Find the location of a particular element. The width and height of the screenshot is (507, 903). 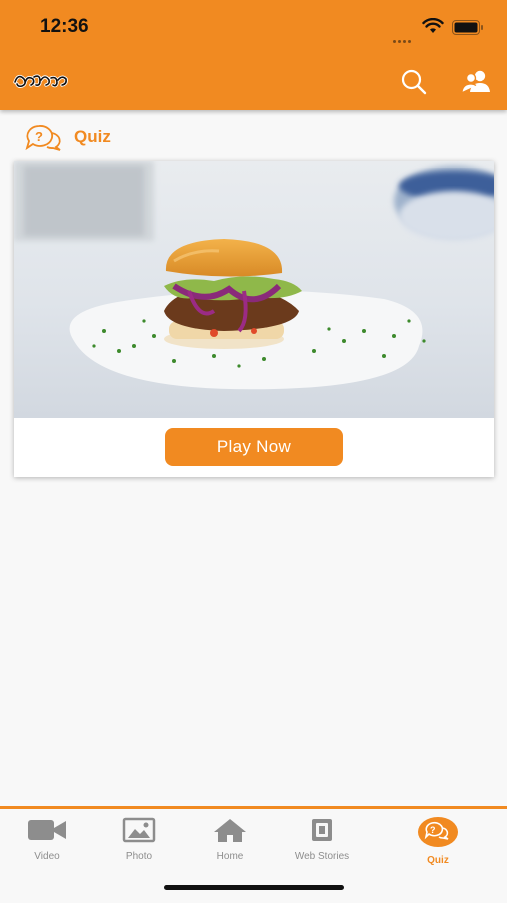

home-icon is located at coordinates (230, 830).